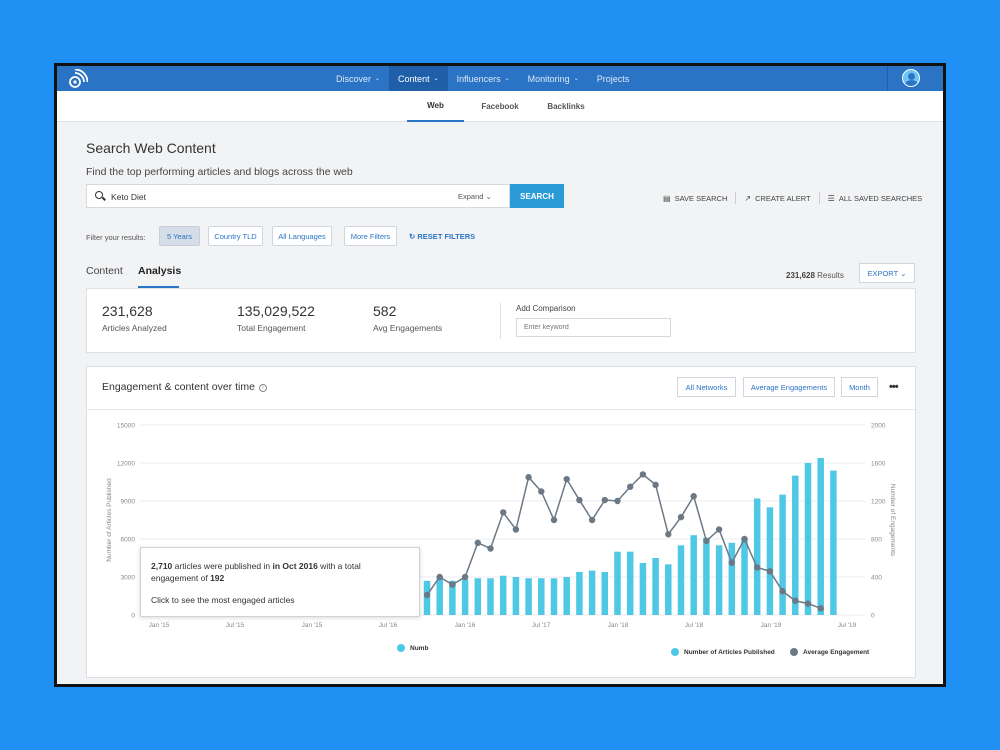 This screenshot has width=1000, height=750. I want to click on expand-dropdown: Expand ⌄, so click(475, 196).